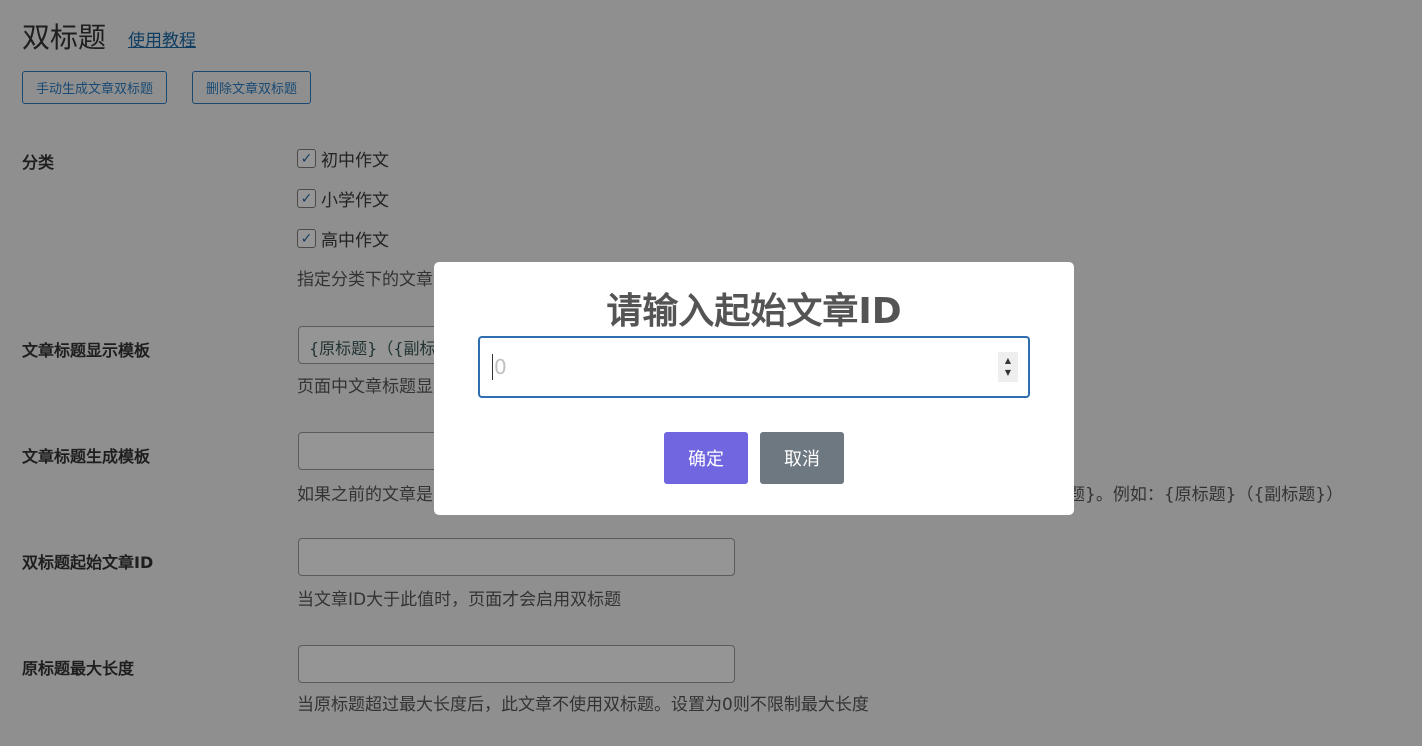  What do you see at coordinates (492, 367) in the screenshot?
I see `text-caret` at bounding box center [492, 367].